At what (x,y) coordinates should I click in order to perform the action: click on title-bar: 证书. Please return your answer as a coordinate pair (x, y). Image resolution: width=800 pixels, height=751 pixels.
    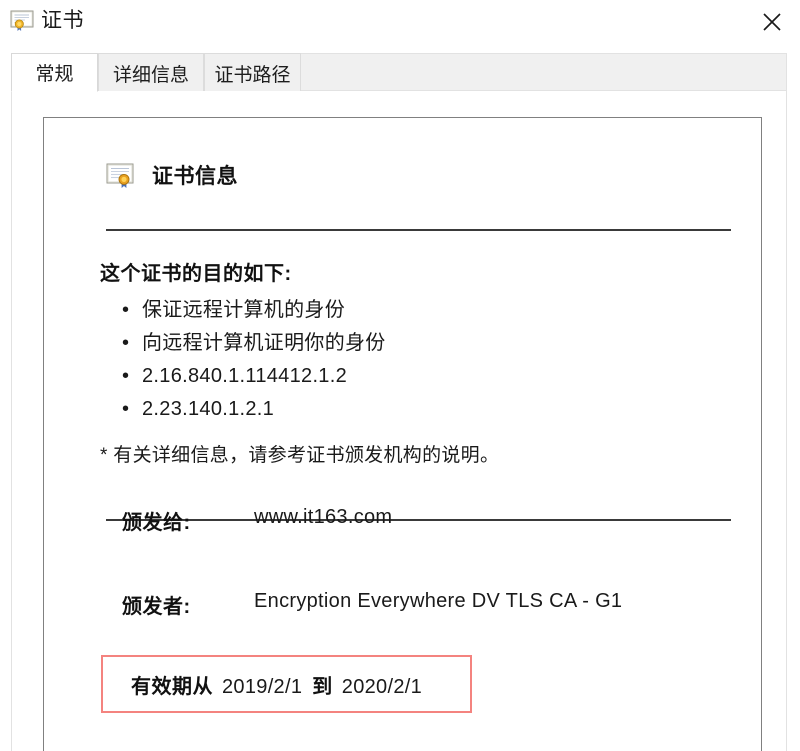
    Looking at the image, I should click on (400, 22).